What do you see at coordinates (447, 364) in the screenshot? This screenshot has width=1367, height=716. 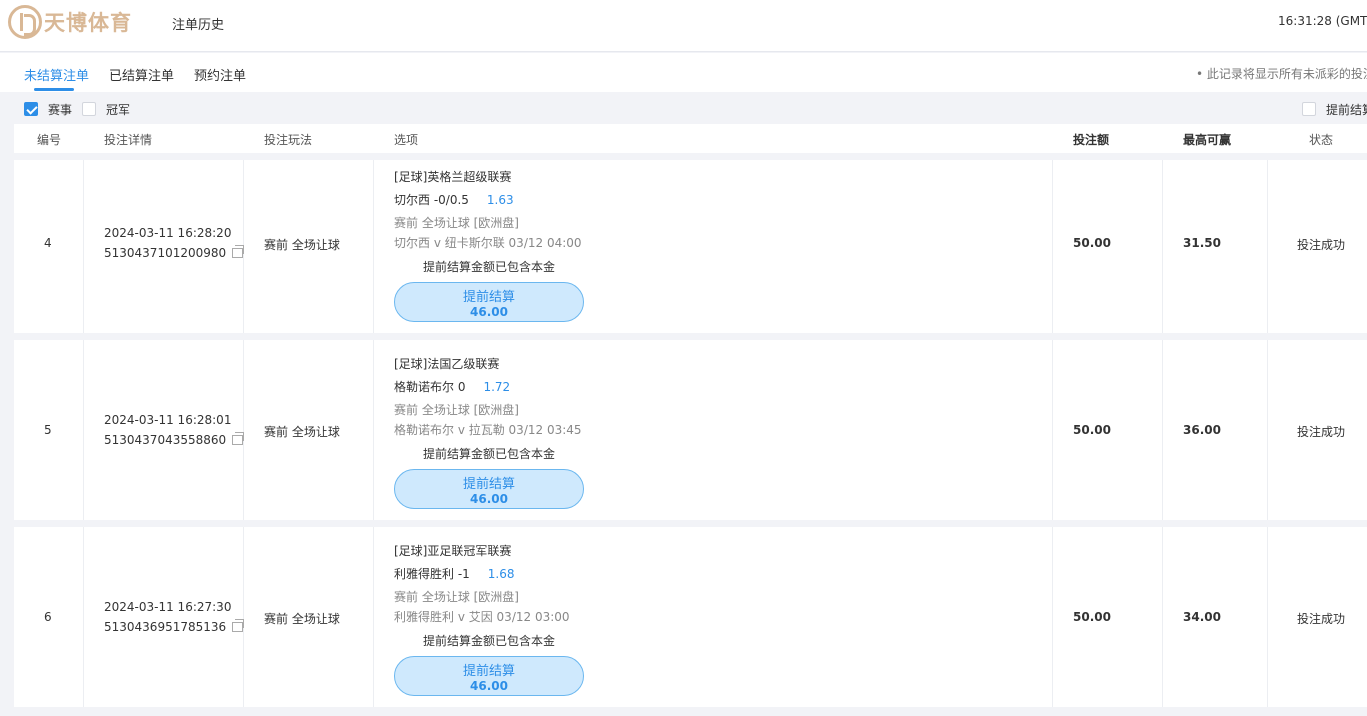 I see `league-name: [足球]法国乙级联赛` at bounding box center [447, 364].